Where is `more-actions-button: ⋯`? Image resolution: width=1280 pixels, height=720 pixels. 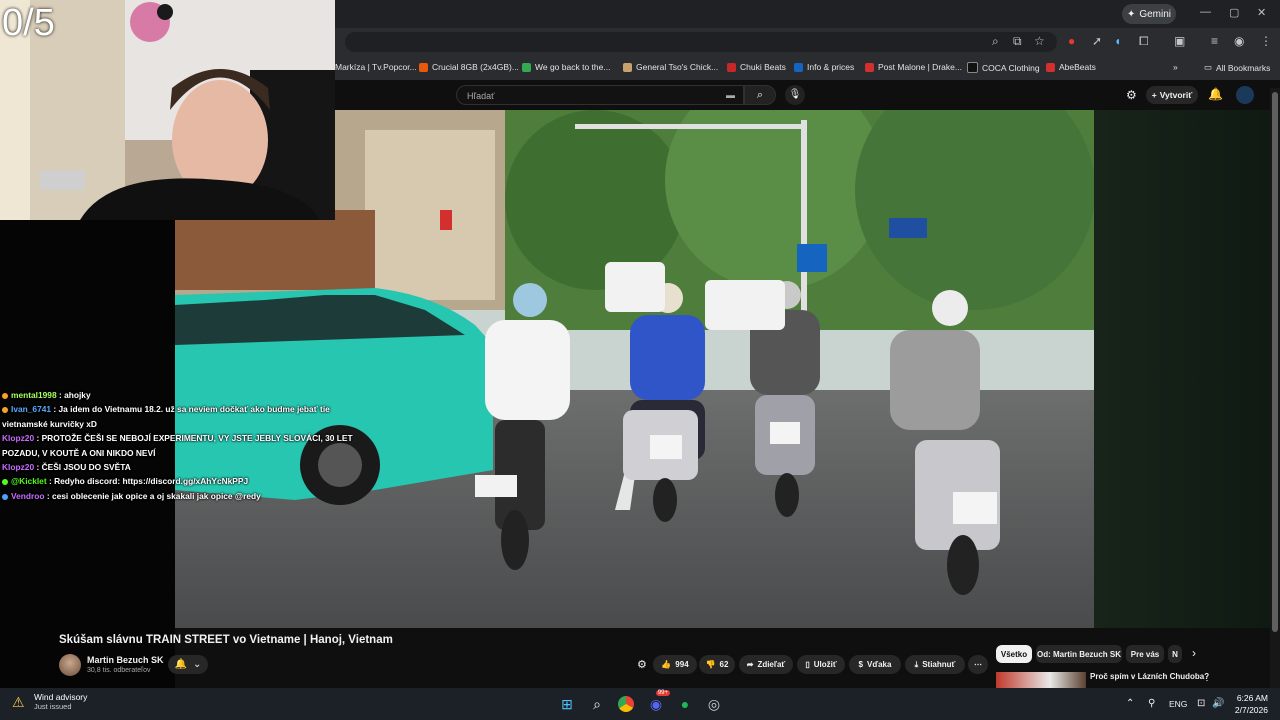 more-actions-button: ⋯ is located at coordinates (978, 664).